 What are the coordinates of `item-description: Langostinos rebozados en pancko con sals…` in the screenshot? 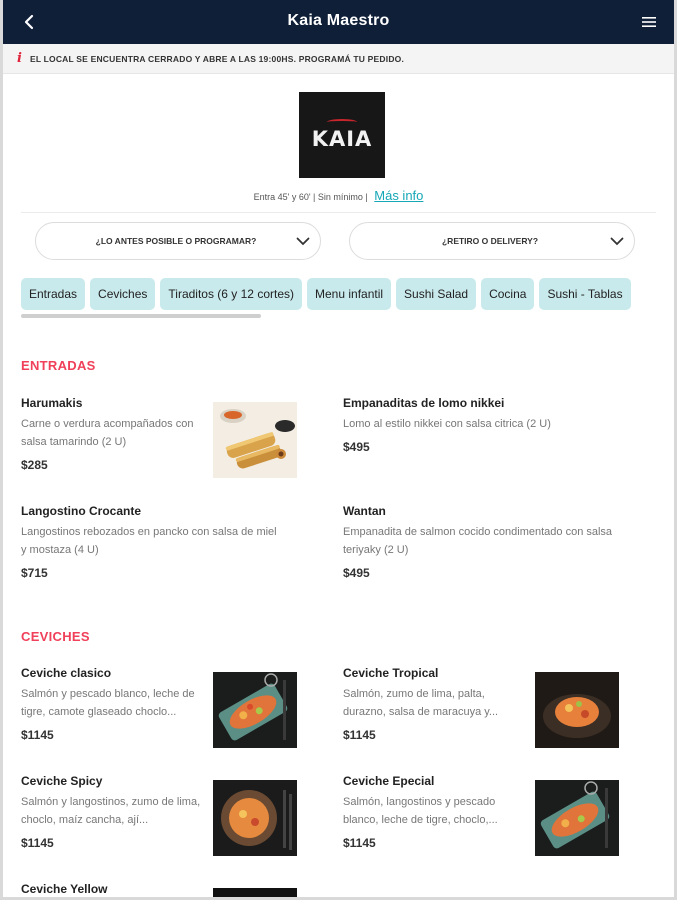 It's located at (149, 541).